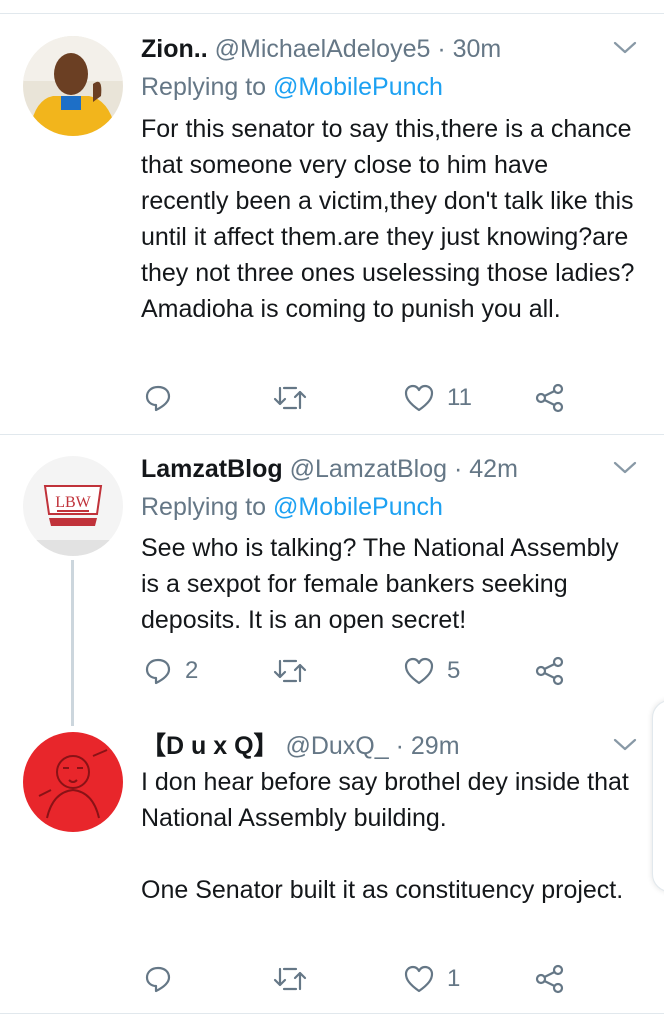 The width and height of the screenshot is (664, 1017). Describe the element at coordinates (366, 671) in the screenshot. I see `action-bar: 2 5` at that location.